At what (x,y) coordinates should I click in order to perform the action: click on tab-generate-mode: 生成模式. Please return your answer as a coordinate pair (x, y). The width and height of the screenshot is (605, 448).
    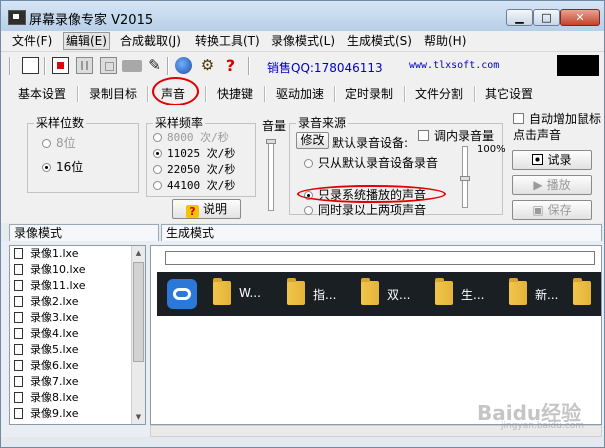
    Looking at the image, I should click on (381, 232).